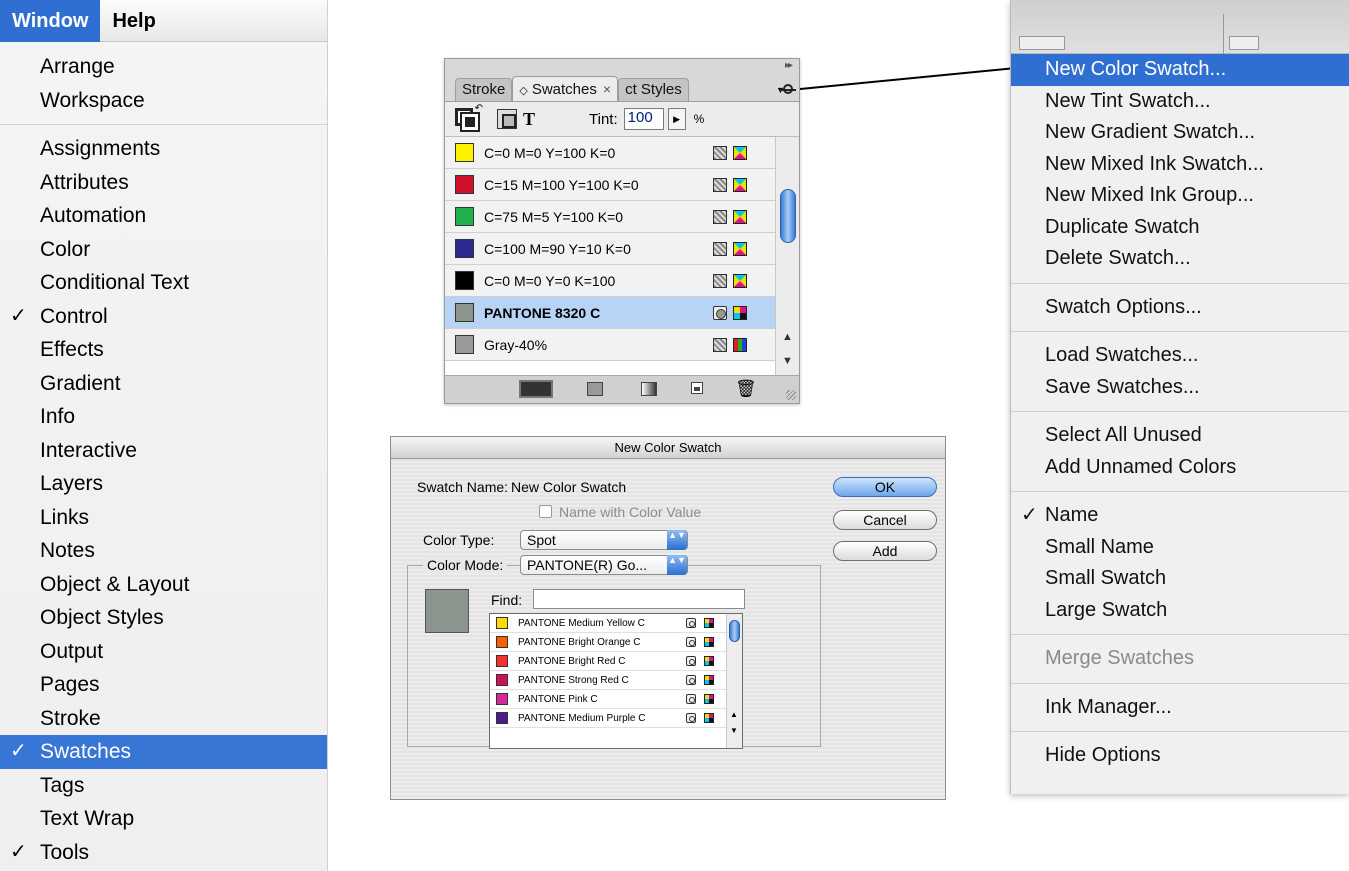 Image resolution: width=1349 pixels, height=871 pixels. What do you see at coordinates (643, 119) in the screenshot?
I see `tint-input: 100` at bounding box center [643, 119].